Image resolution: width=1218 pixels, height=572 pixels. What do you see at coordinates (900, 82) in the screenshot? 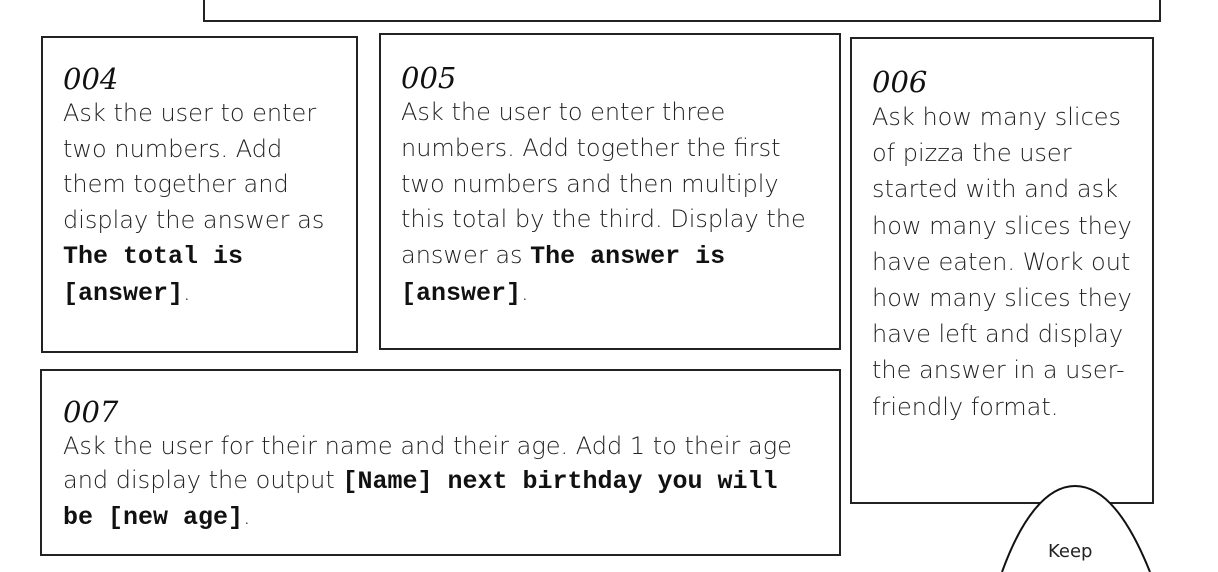
I see `task-number: 006` at bounding box center [900, 82].